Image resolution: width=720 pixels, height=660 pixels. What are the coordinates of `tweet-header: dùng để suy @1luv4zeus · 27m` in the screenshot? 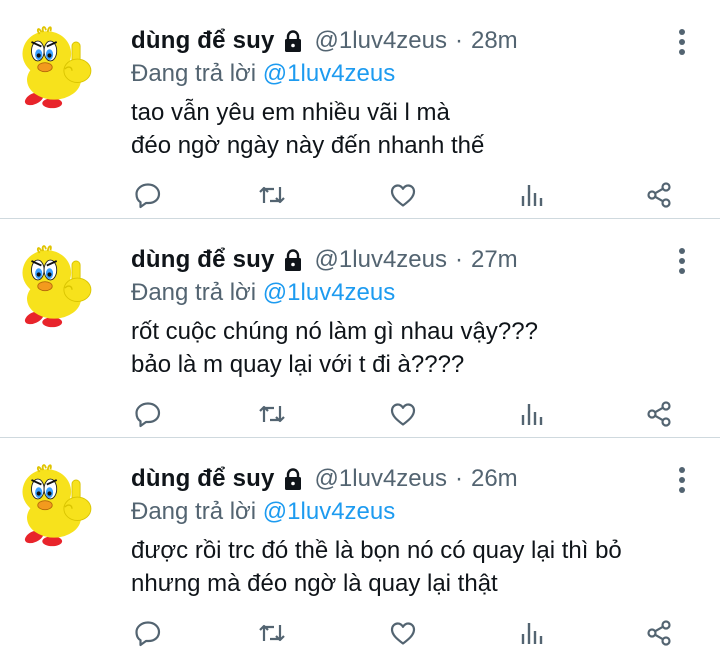 It's located at (324, 260).